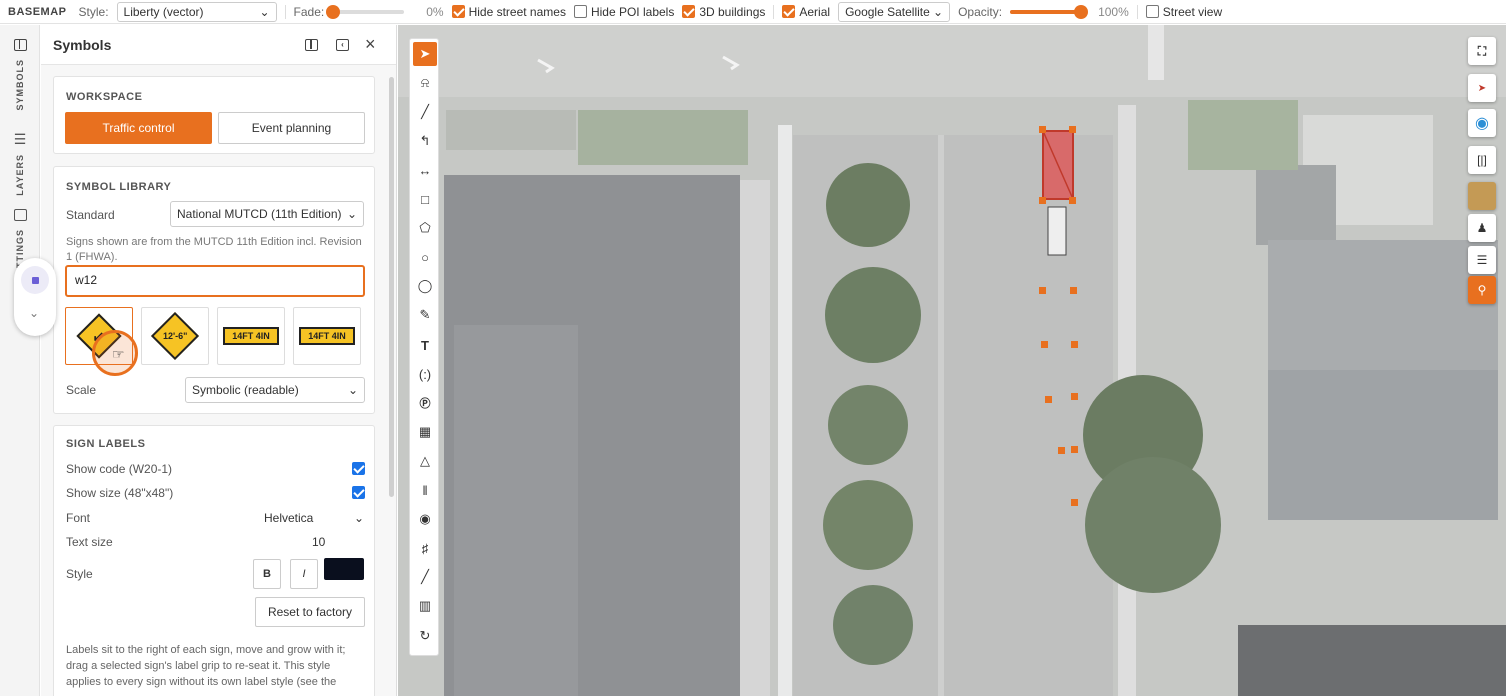 The height and width of the screenshot is (696, 1506). I want to click on split-view-icon: [|], so click(1482, 160).